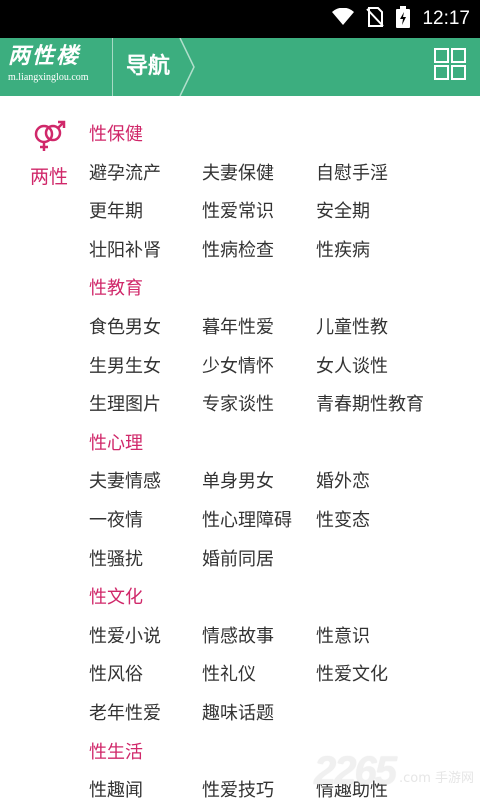 The image size is (480, 802). What do you see at coordinates (238, 712) in the screenshot?
I see `nav-link: 趣味话题` at bounding box center [238, 712].